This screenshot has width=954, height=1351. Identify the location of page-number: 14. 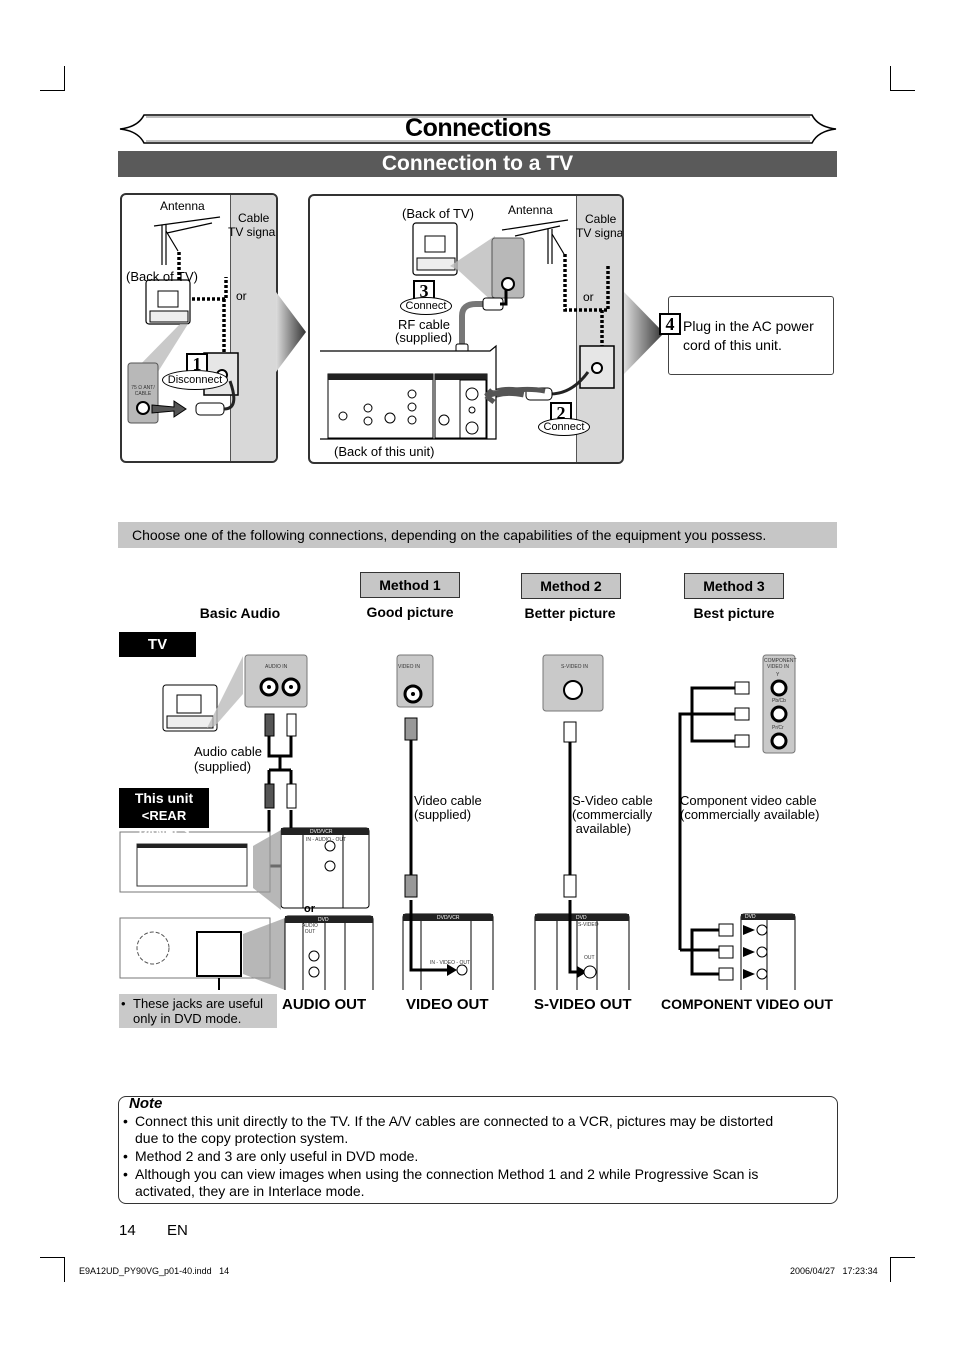
(127, 1230).